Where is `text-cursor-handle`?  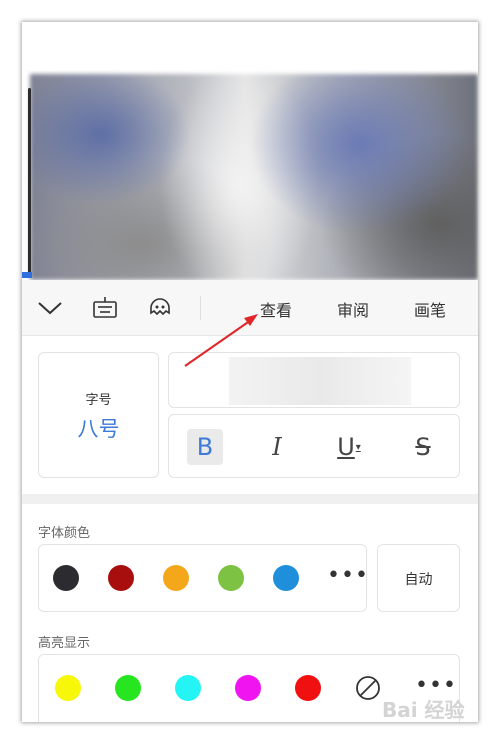 text-cursor-handle is located at coordinates (27, 275).